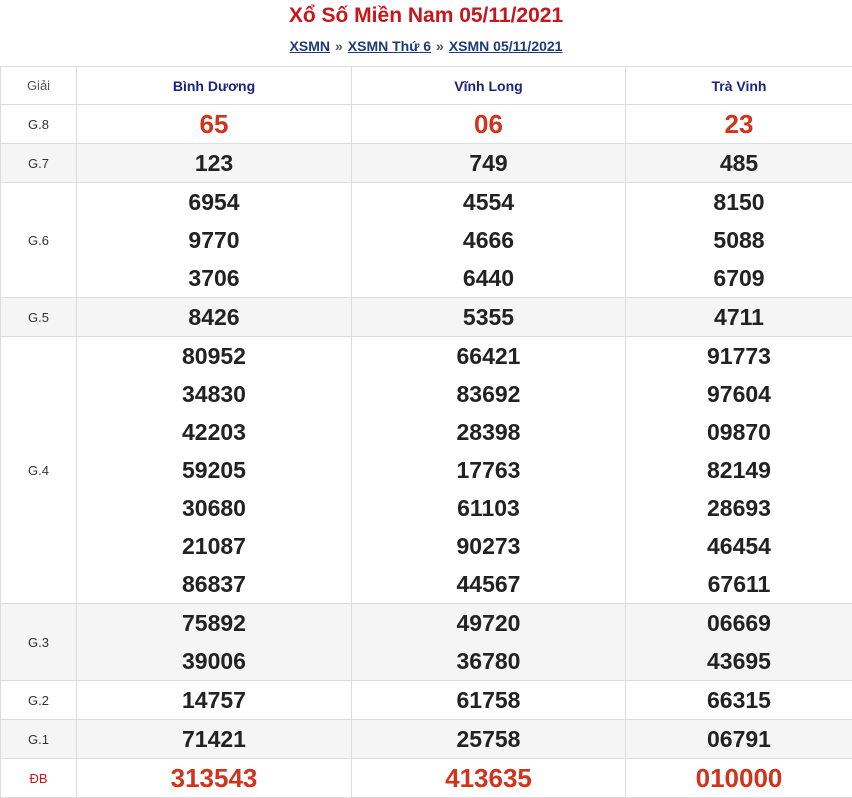  I want to click on prize-label: G.7, so click(39, 163).